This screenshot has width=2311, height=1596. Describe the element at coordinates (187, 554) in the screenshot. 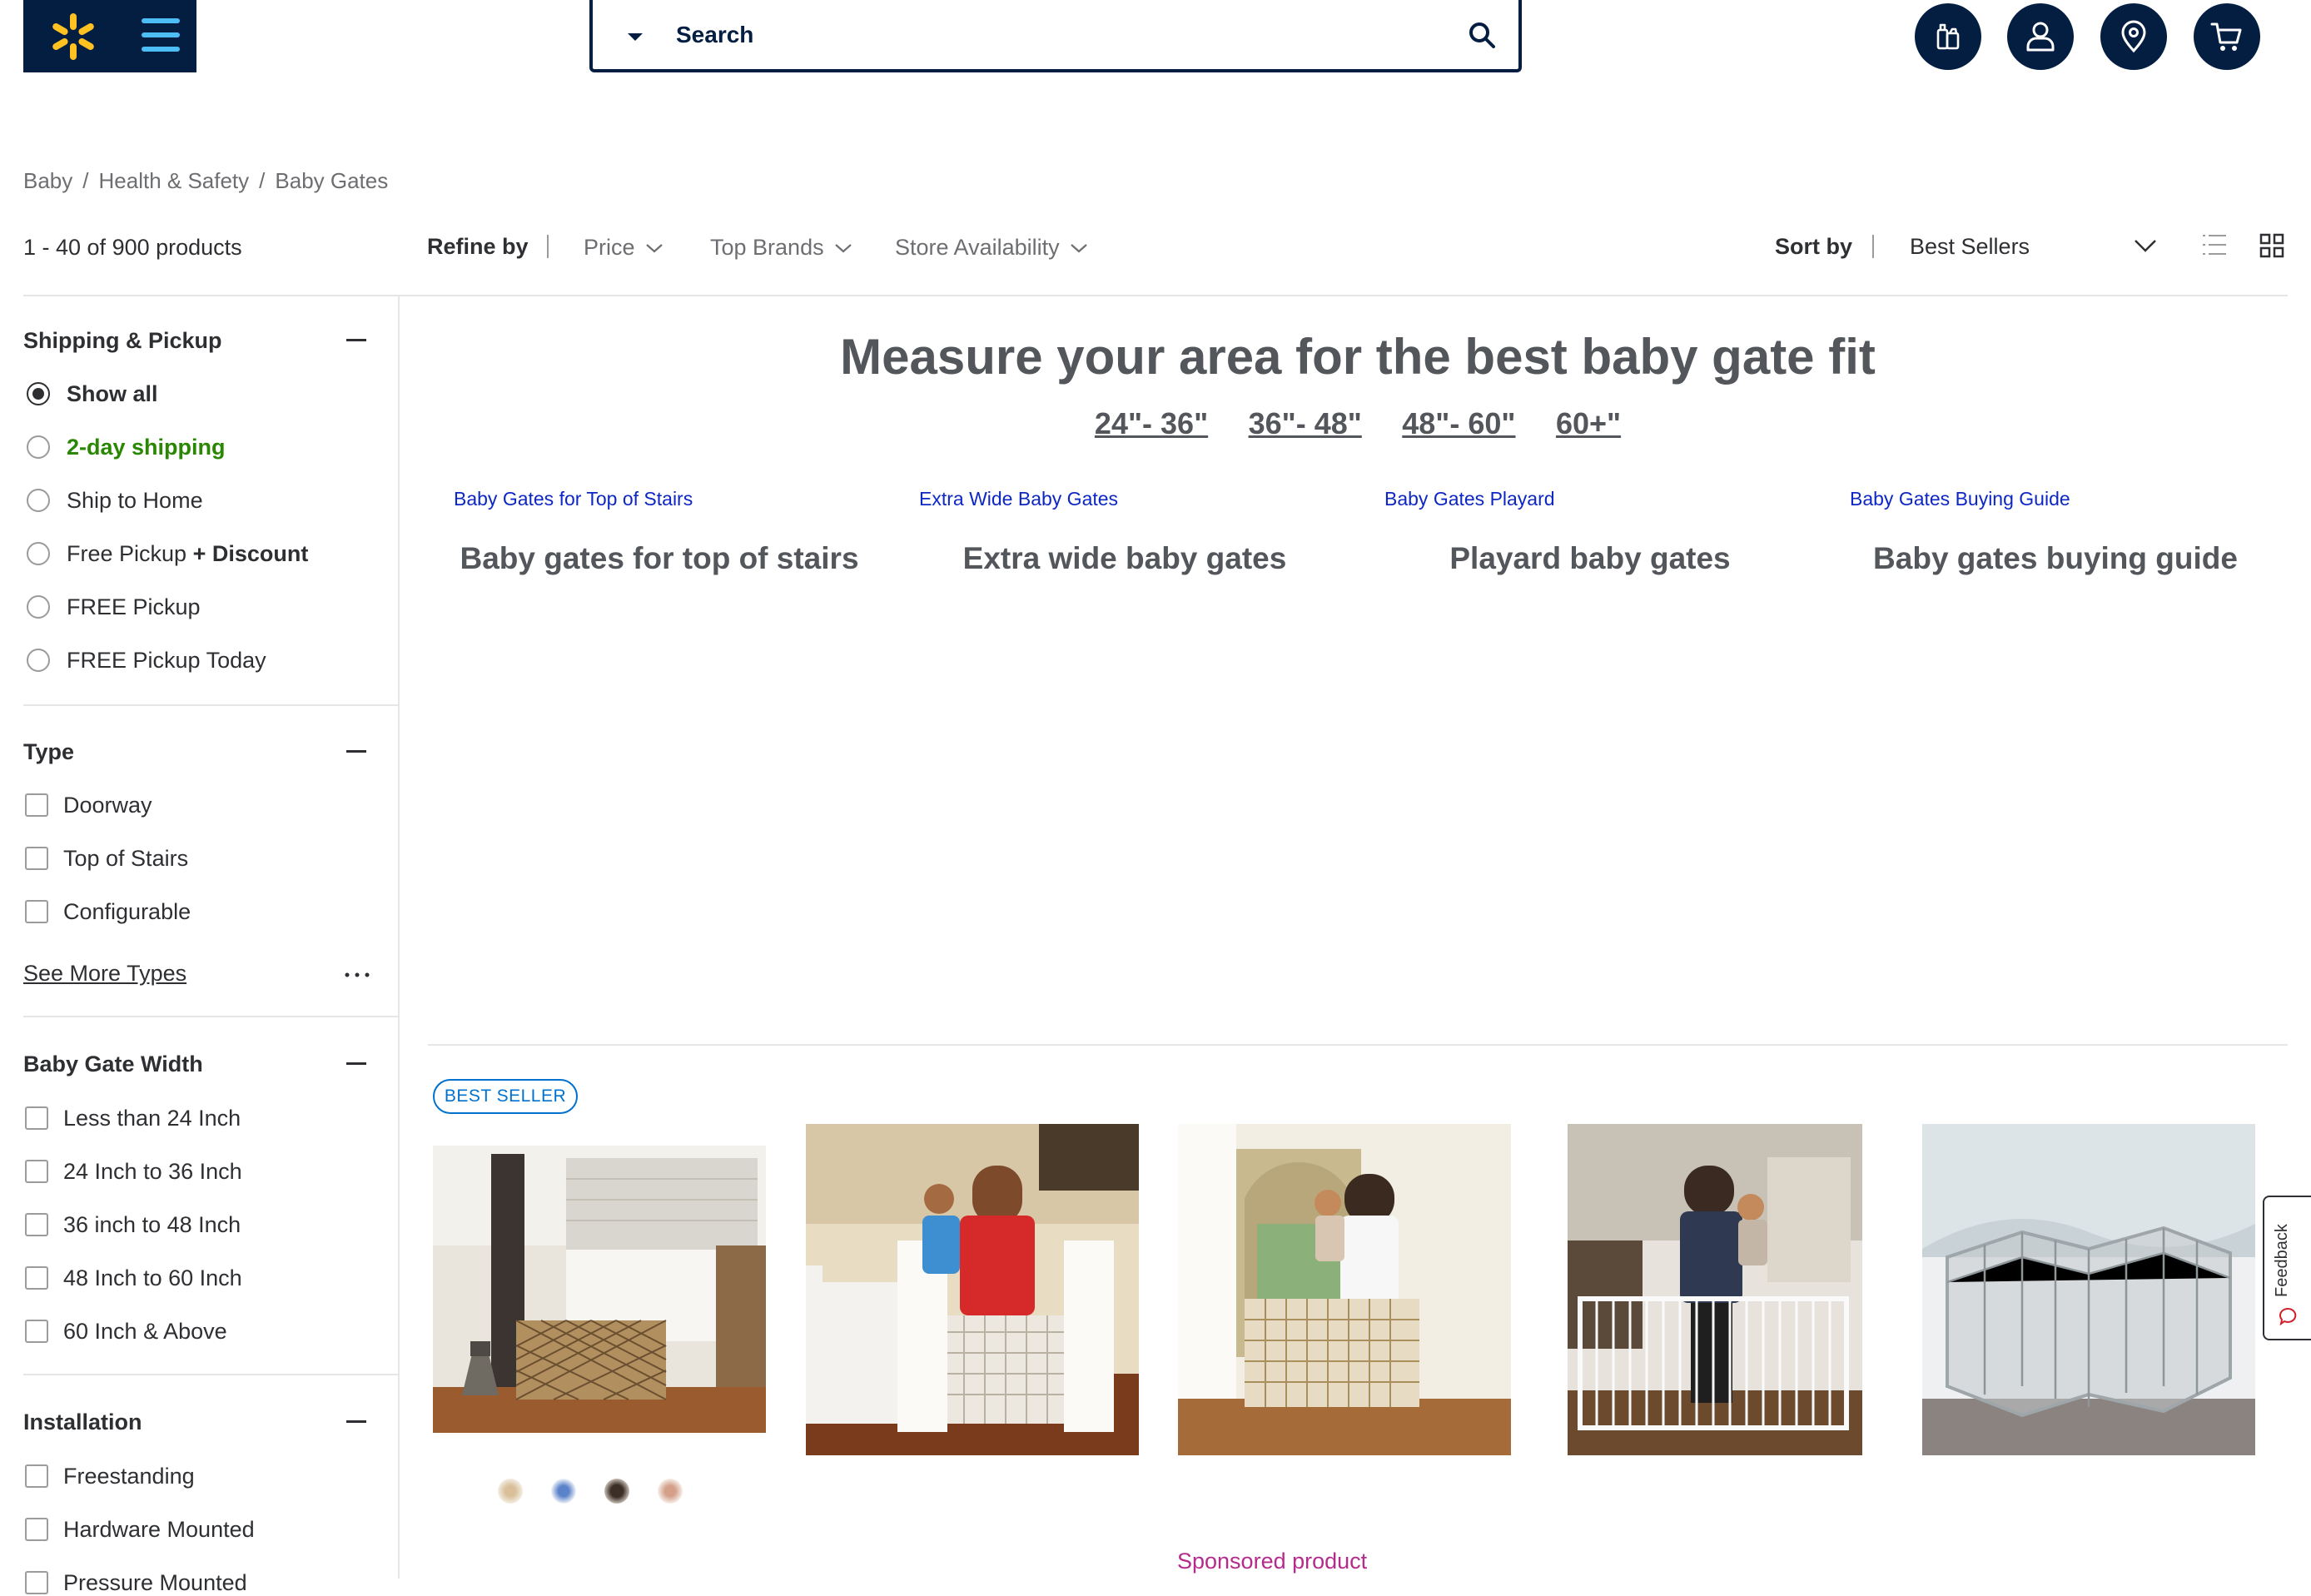

I see `option-free-pickup-discount: Free Pickup + Discount` at that location.